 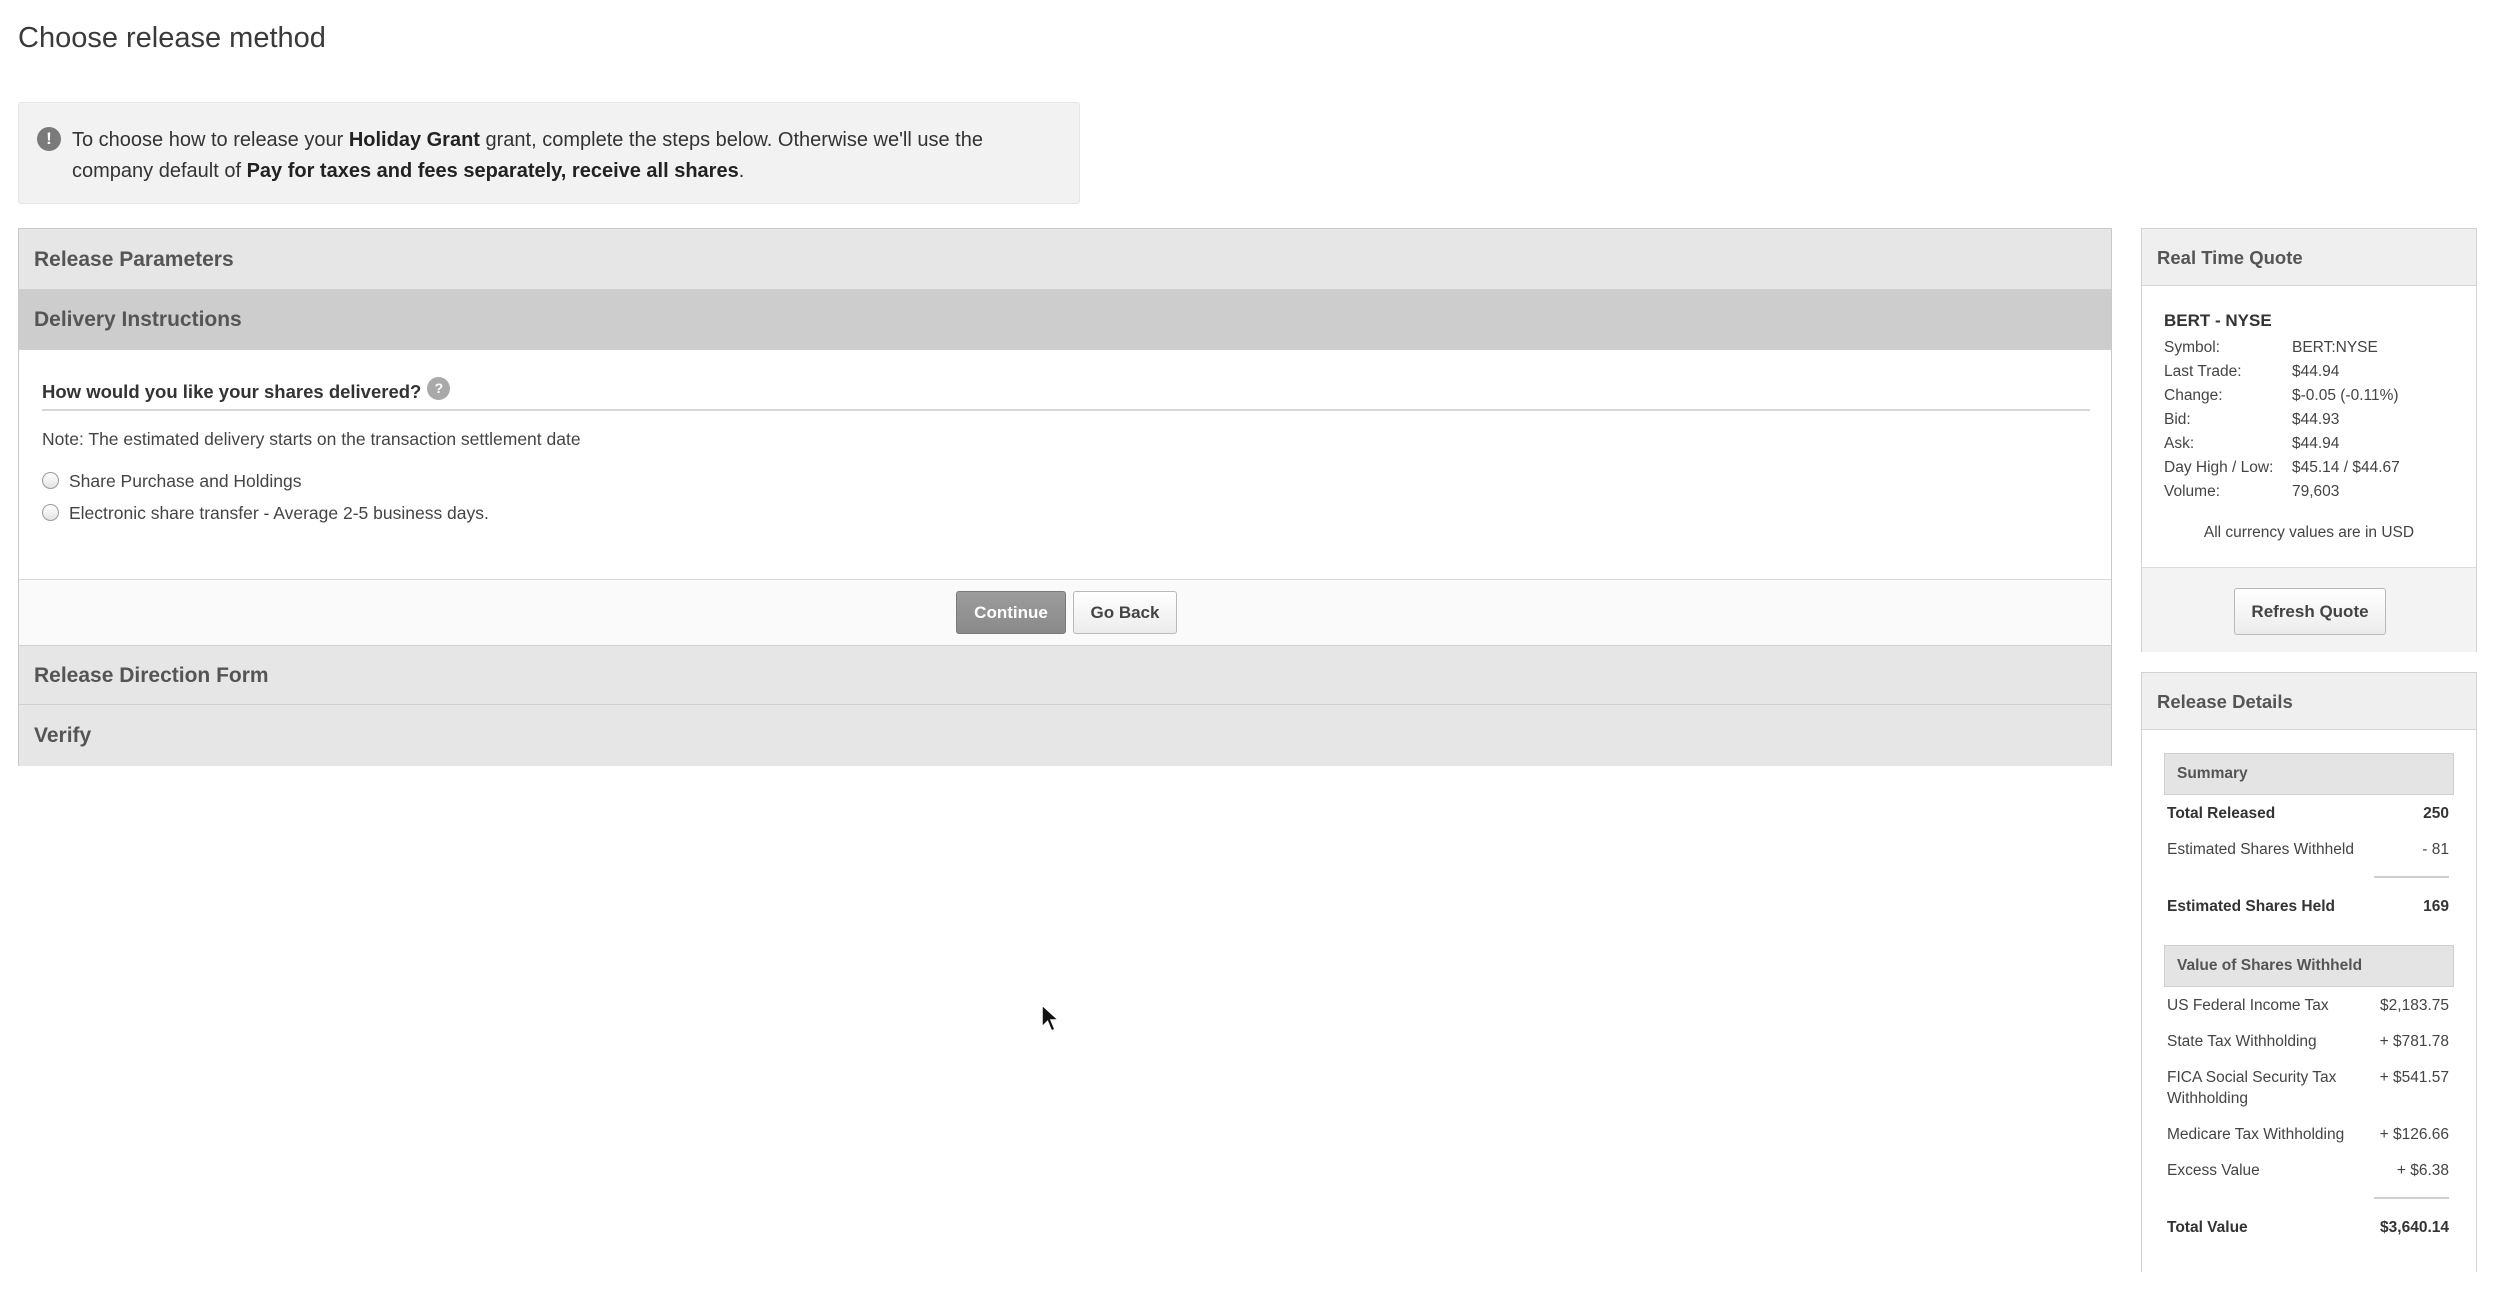 I want to click on notice-text-part3: ., so click(x=741, y=171).